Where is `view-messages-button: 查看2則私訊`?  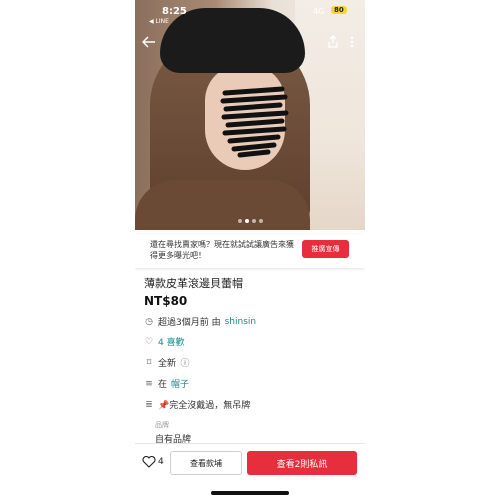 view-messages-button: 查看2則私訊 is located at coordinates (302, 463).